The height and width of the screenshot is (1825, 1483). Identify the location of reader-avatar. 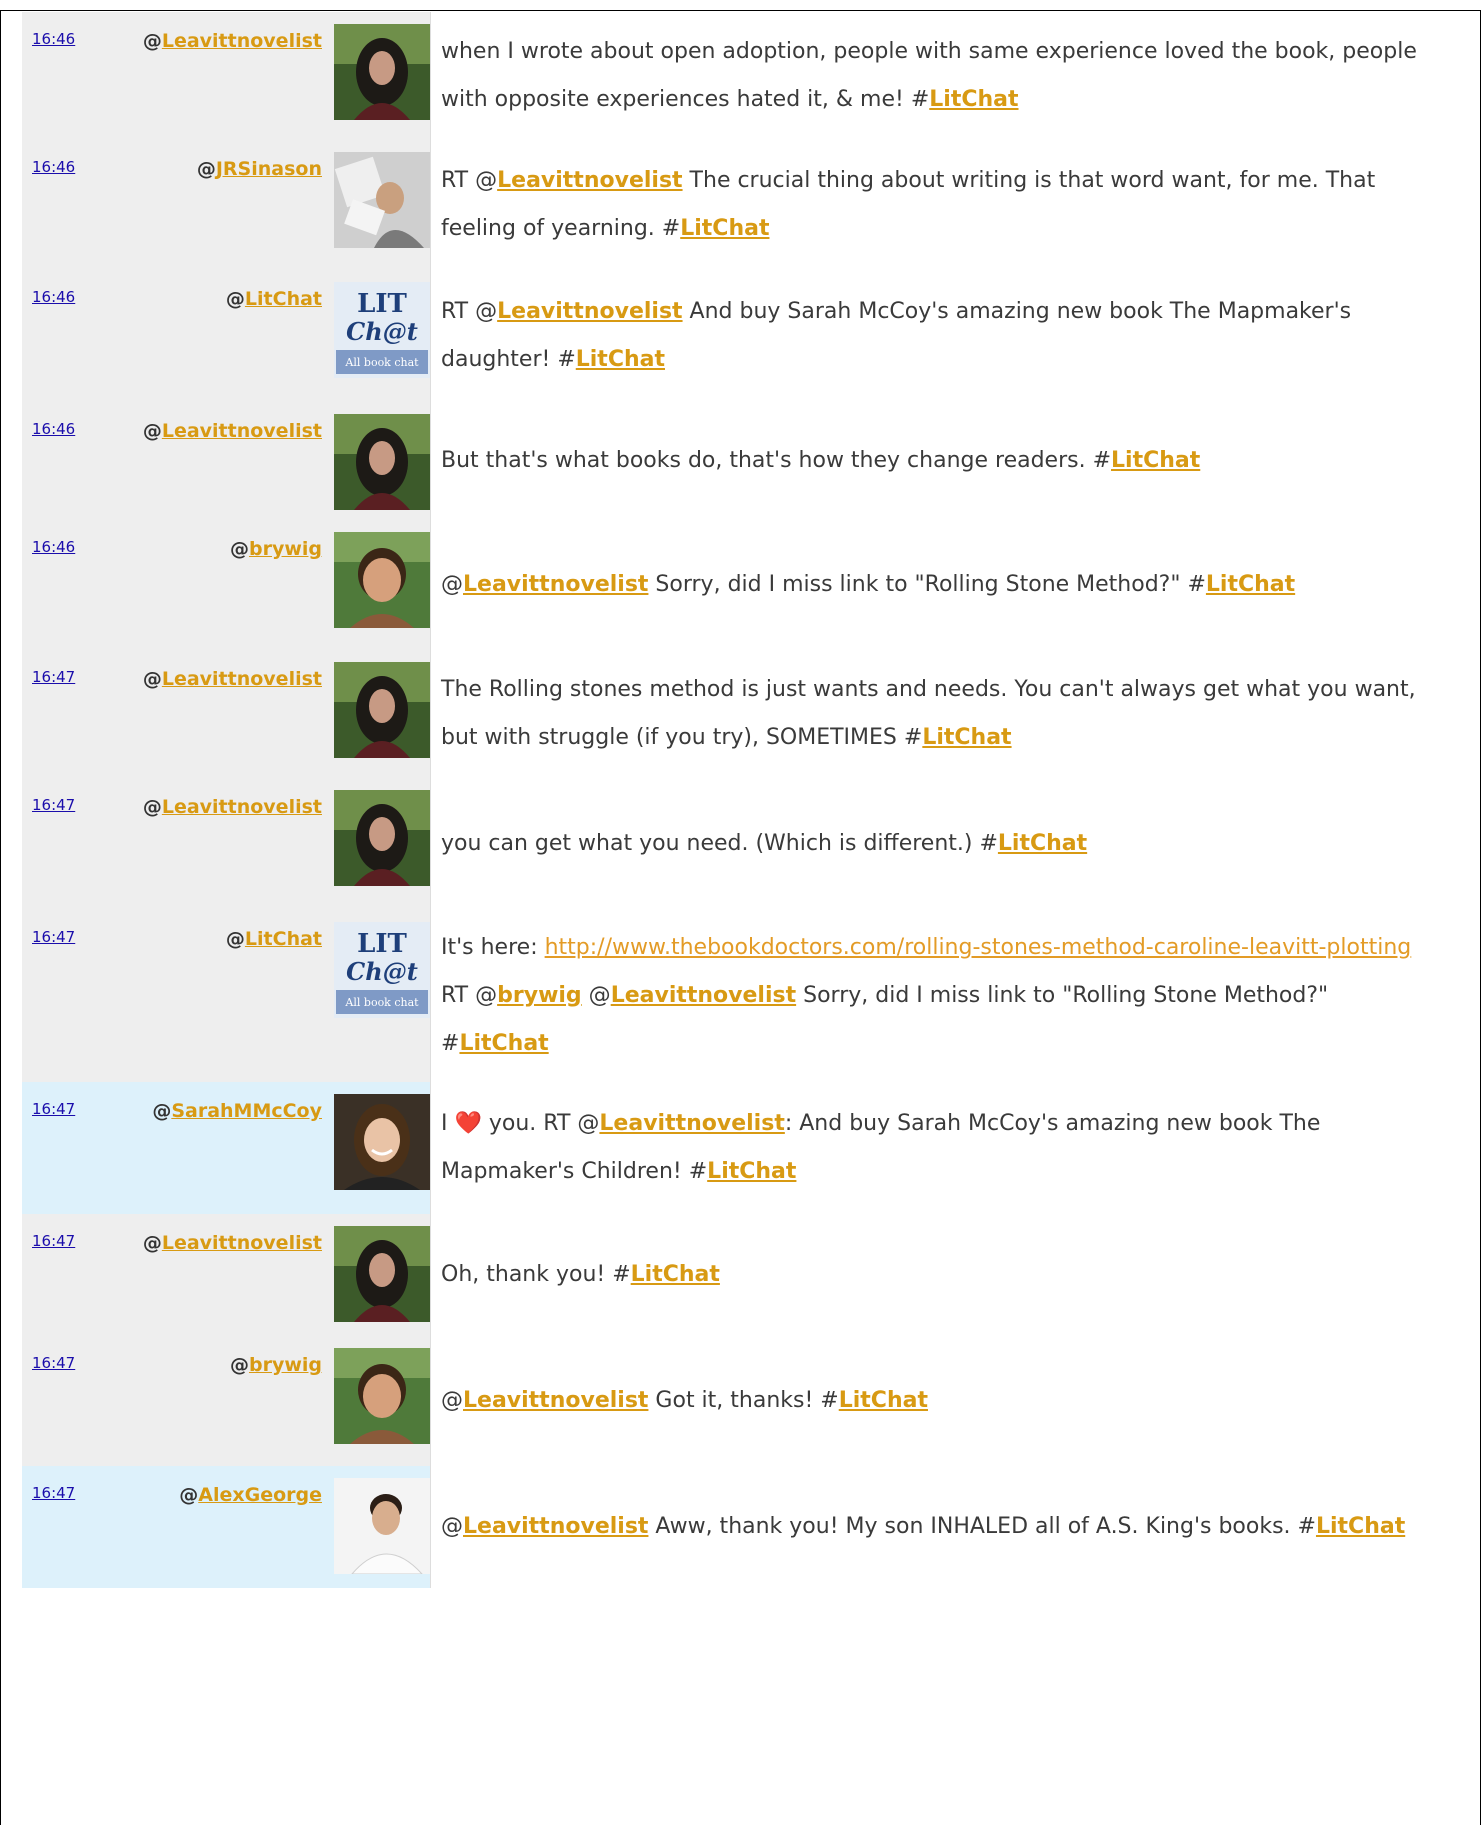
(382, 200).